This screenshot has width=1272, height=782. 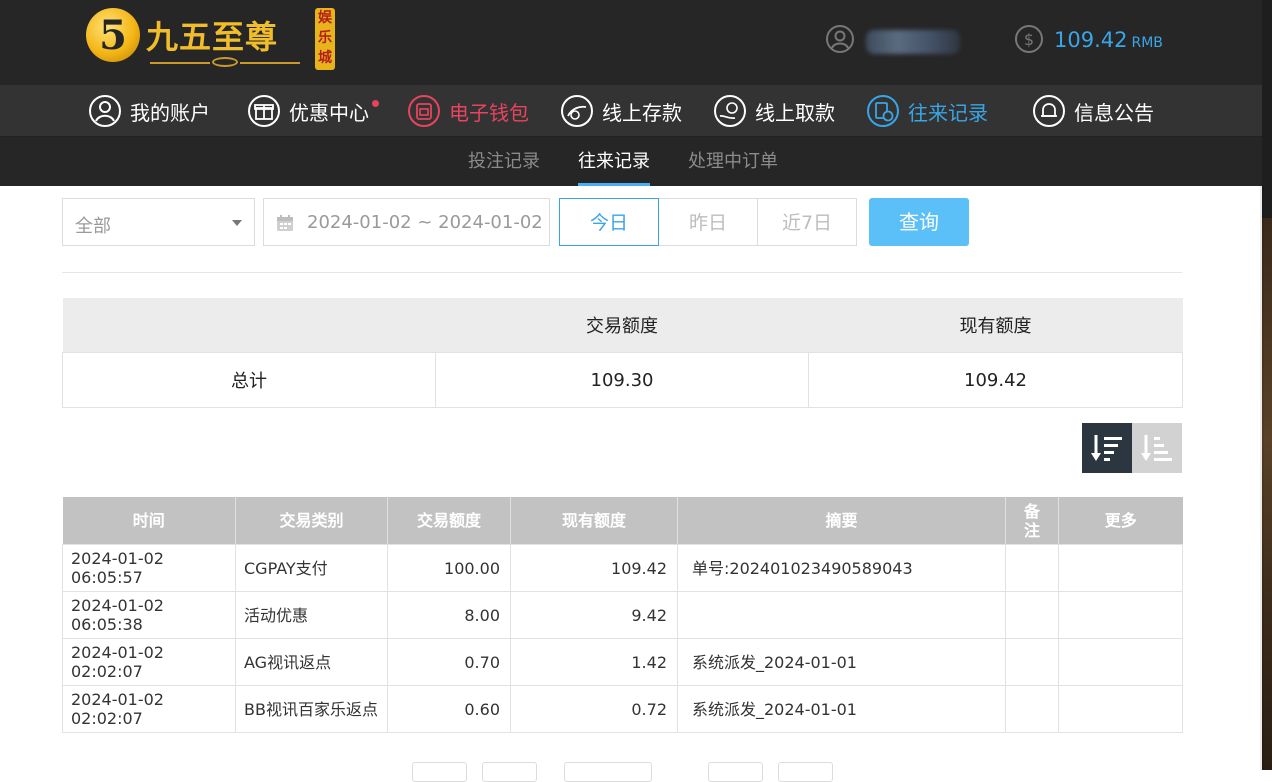 I want to click on balance-display: 109.42 RMB, so click(x=1108, y=40).